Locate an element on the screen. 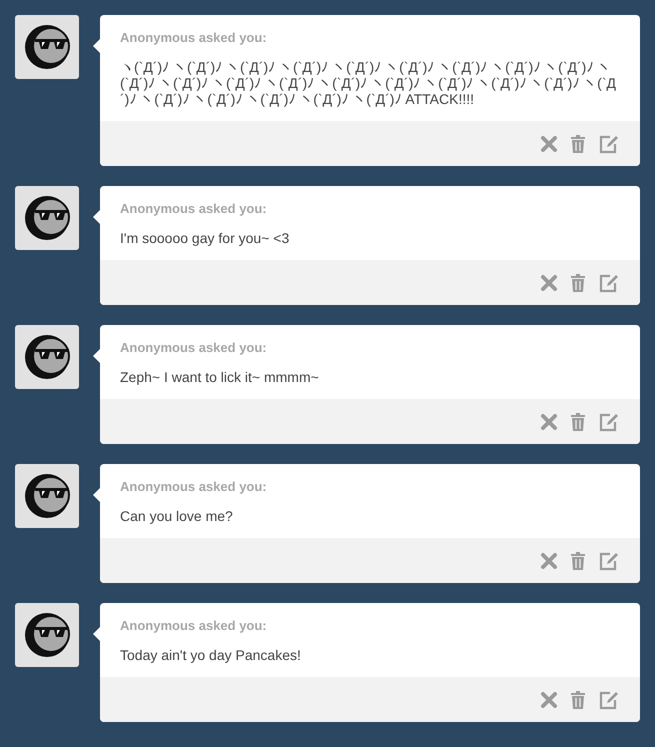 The image size is (655, 747). question-text: Today ain't yo day Pancakes! is located at coordinates (211, 655).